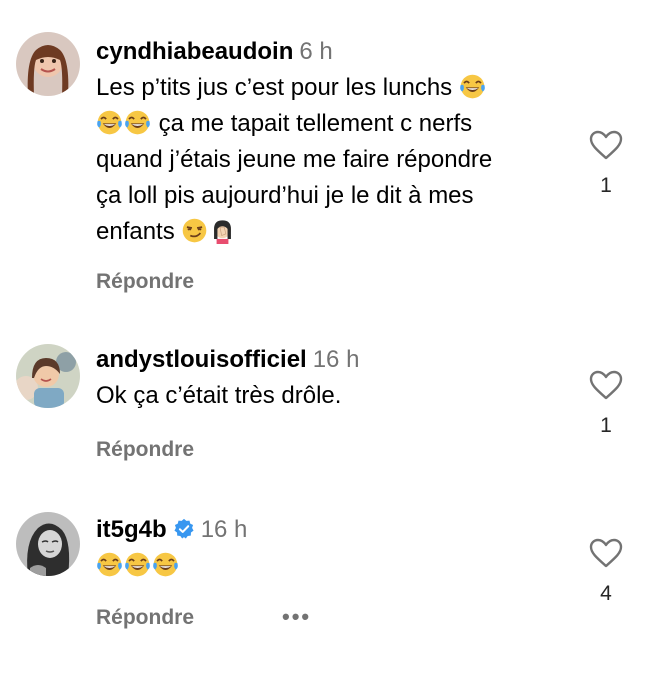 This screenshot has height=676, width=654. What do you see at coordinates (285, 195) in the screenshot?
I see `comment-text-line: ça loll pis aujourd’hui je le dit à mes` at bounding box center [285, 195].